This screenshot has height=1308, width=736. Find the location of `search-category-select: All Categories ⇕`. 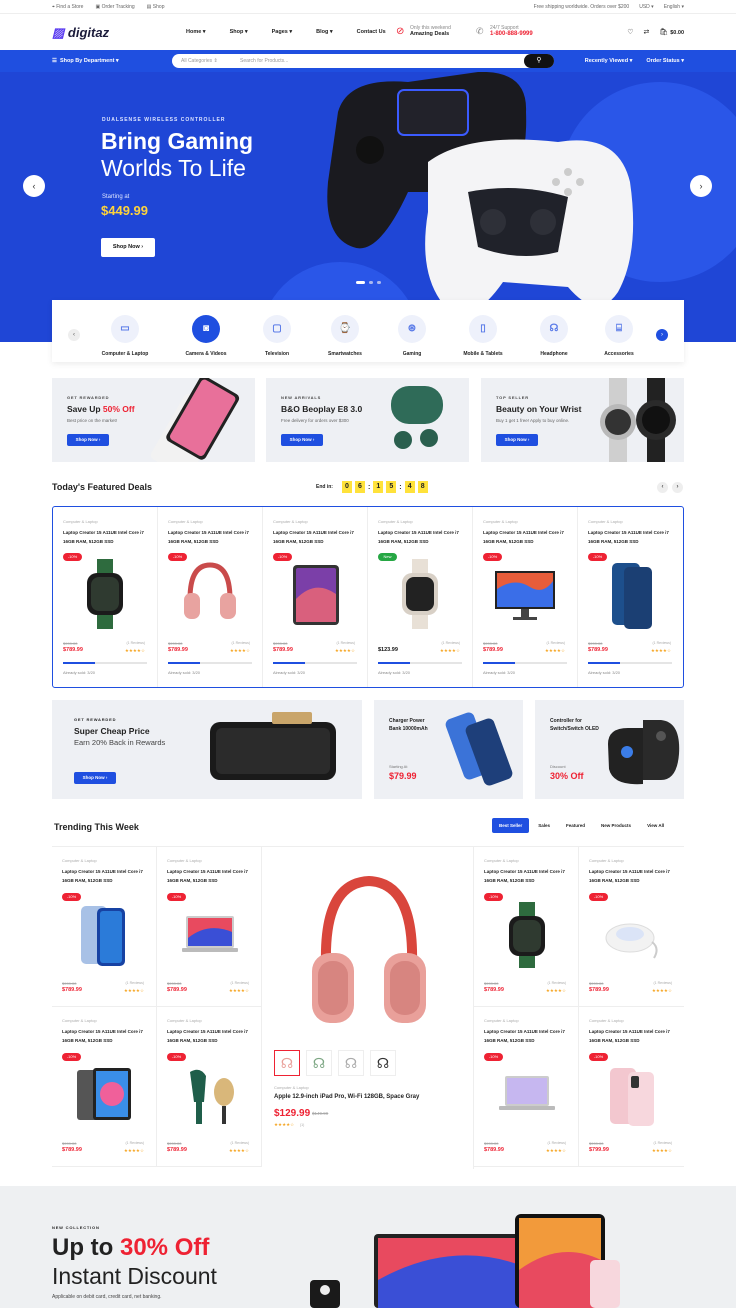

search-category-select: All Categories ⇕ is located at coordinates (199, 61).